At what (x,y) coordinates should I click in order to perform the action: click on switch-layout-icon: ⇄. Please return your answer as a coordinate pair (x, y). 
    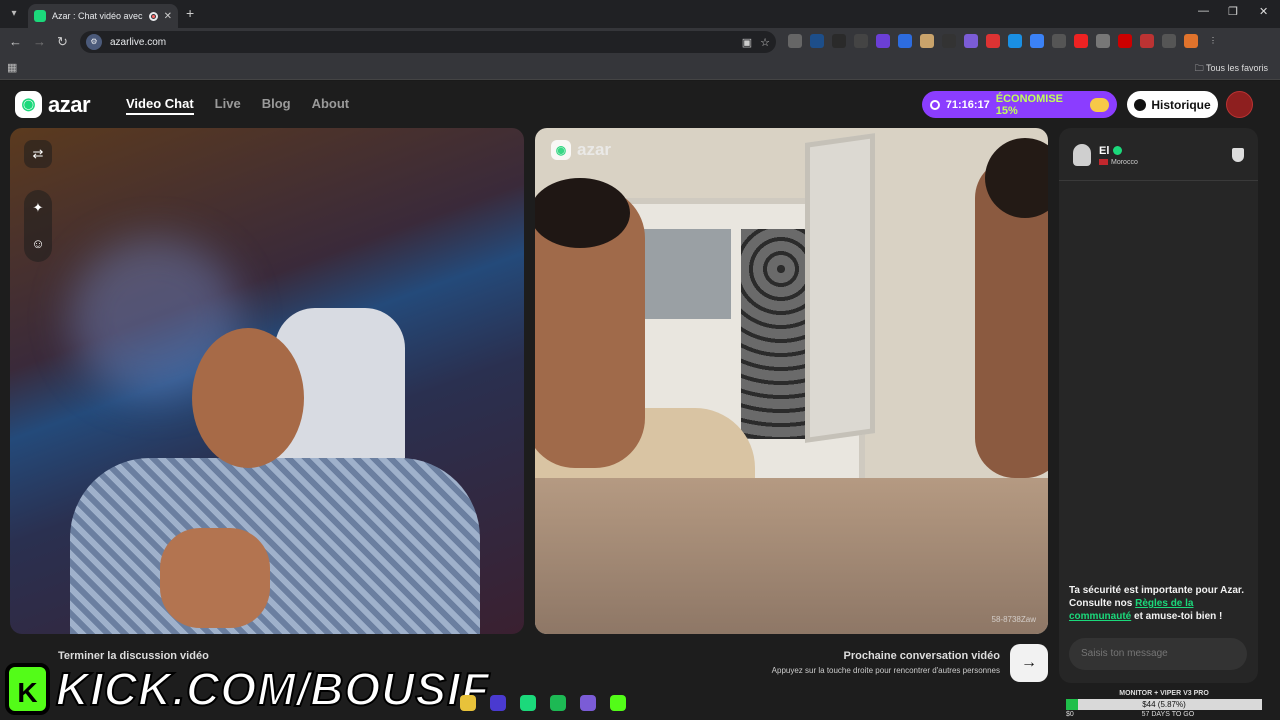
    Looking at the image, I should click on (38, 154).